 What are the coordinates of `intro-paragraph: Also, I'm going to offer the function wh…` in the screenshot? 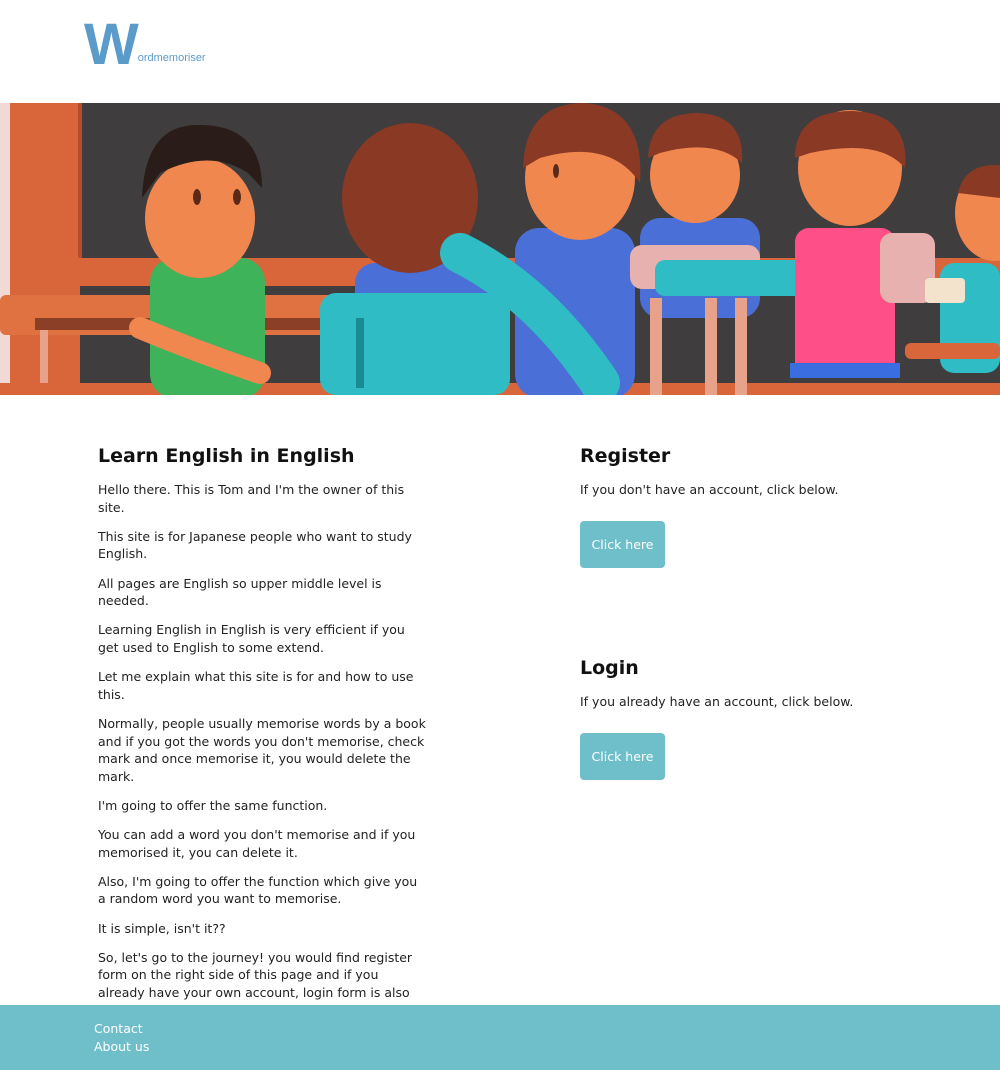 It's located at (258, 890).